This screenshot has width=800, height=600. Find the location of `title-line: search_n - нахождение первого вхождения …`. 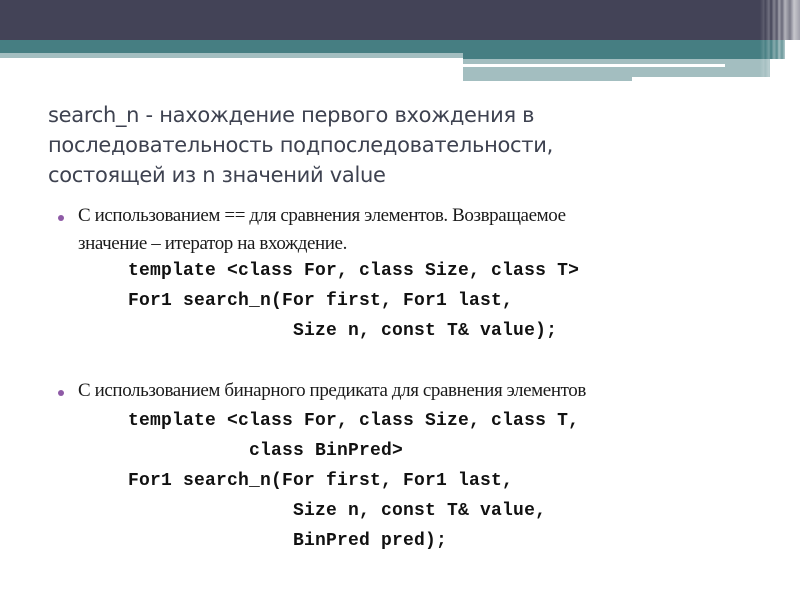

title-line: search_n - нахождение первого вхождения … is located at coordinates (291, 115).